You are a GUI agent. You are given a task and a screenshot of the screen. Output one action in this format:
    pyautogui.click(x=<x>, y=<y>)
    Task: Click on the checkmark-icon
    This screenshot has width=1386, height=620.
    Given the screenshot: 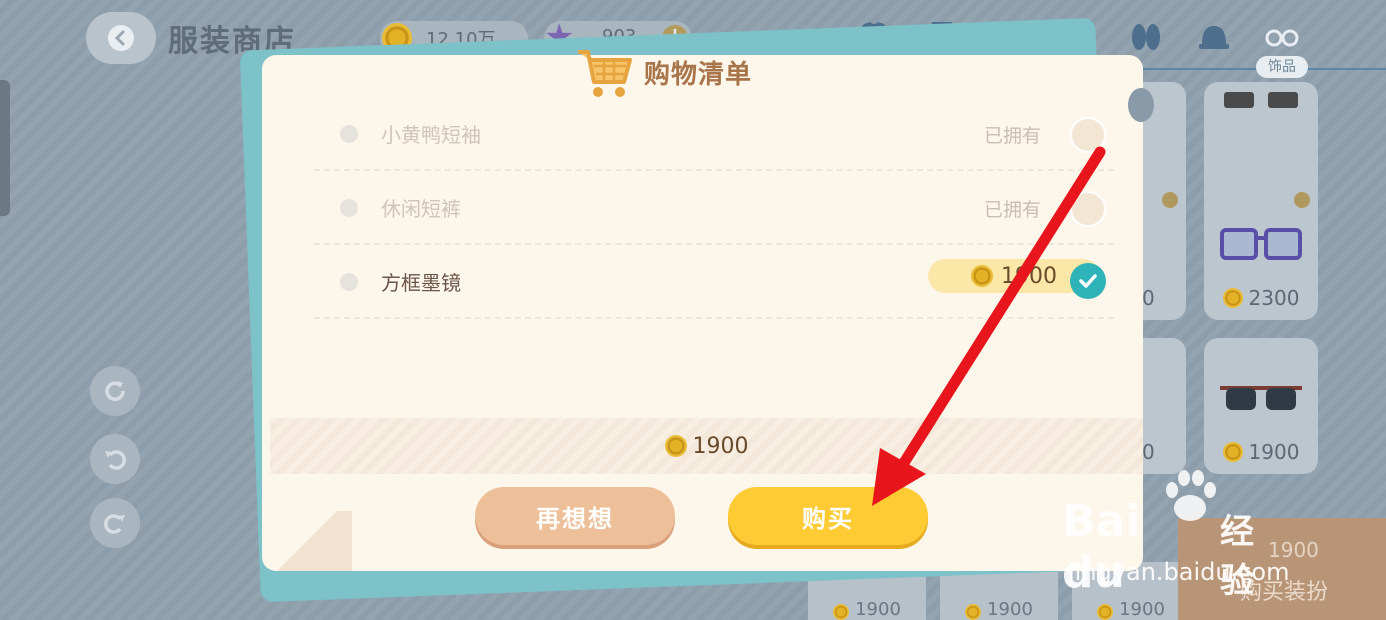 What is the action you would take?
    pyautogui.click(x=1088, y=281)
    